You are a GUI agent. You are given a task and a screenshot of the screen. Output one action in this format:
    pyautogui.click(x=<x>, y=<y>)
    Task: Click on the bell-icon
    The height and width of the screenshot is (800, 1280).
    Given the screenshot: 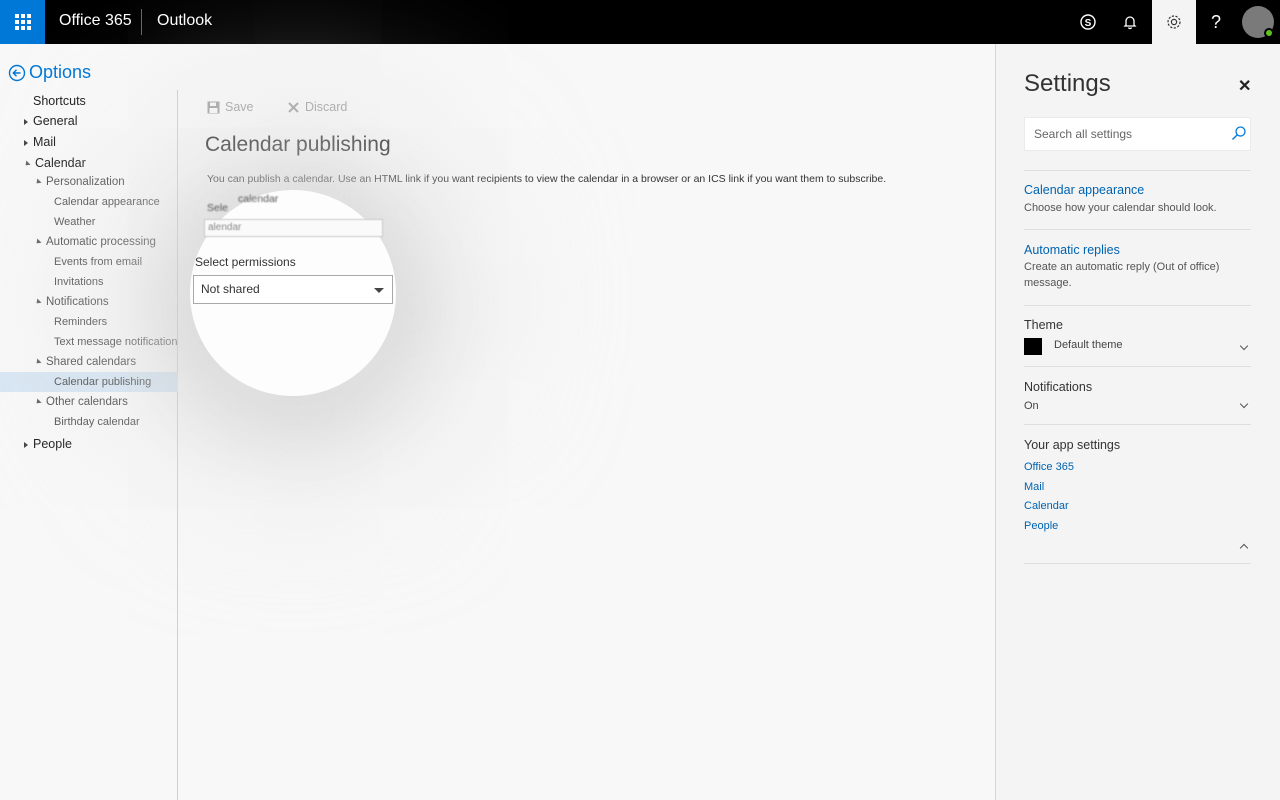 What is the action you would take?
    pyautogui.click(x=1130, y=23)
    